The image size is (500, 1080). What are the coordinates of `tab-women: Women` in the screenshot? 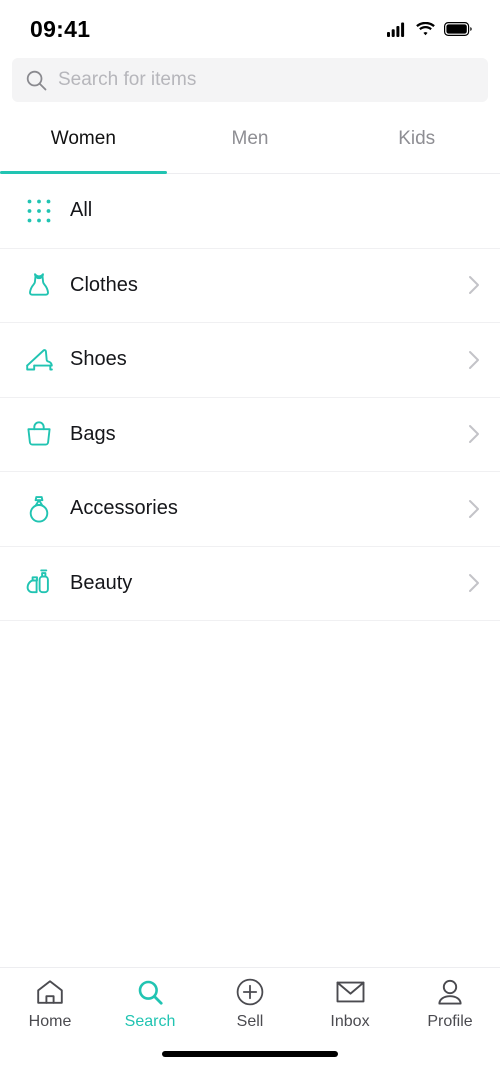 It's located at (83, 142).